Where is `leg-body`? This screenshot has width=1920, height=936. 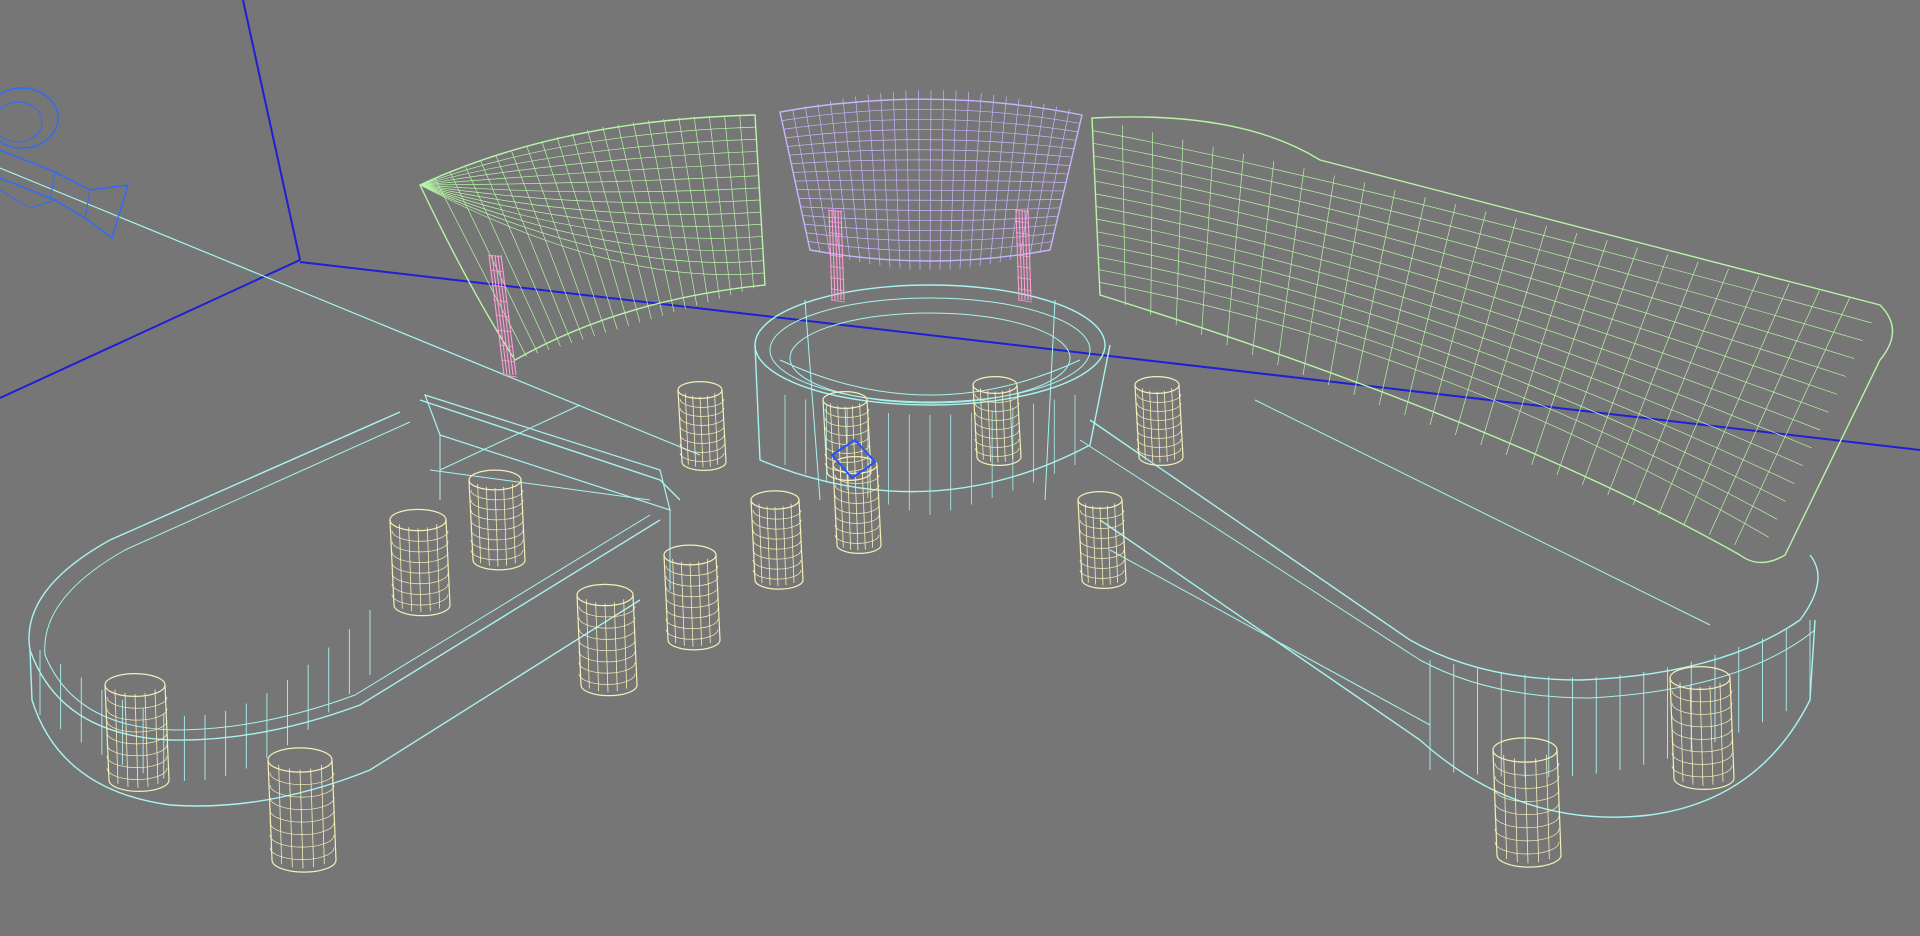
leg-body is located at coordinates (1527, 808).